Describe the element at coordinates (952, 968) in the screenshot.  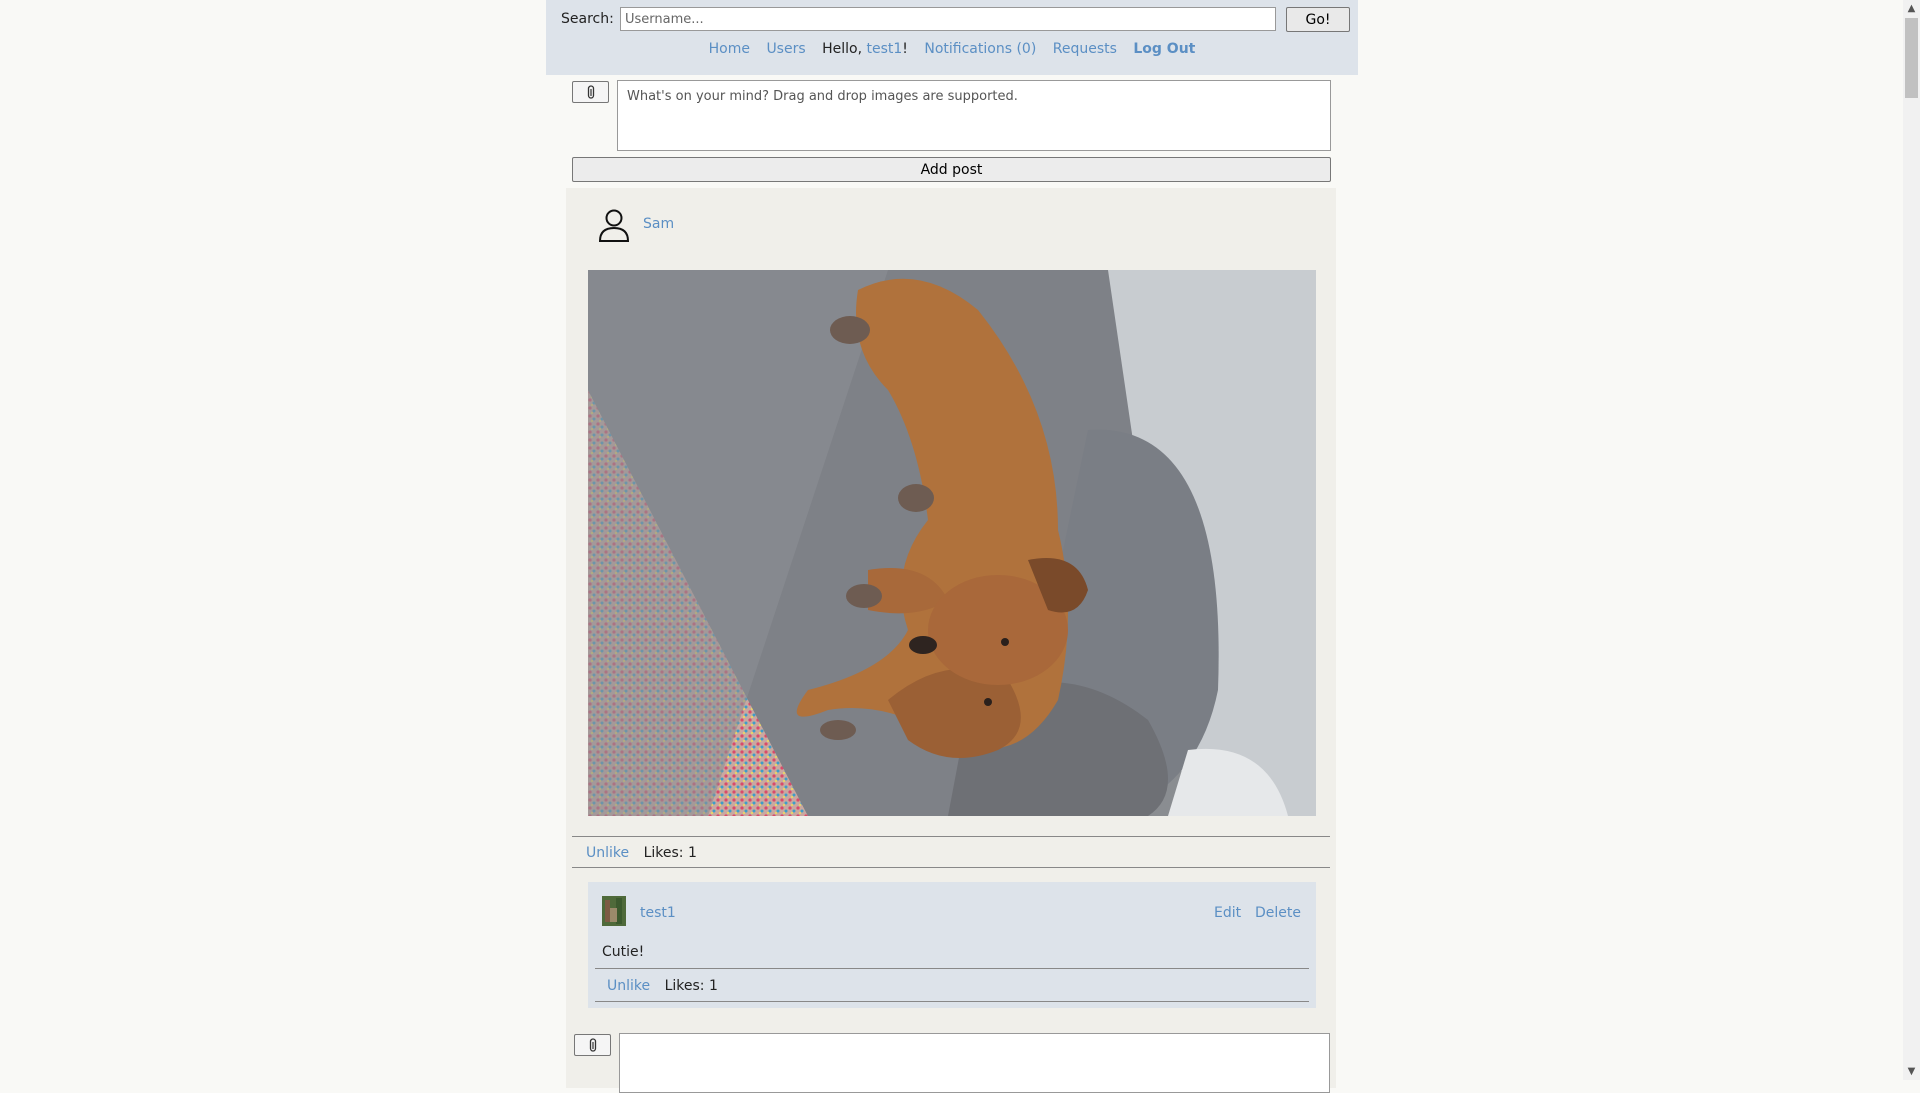
I see `comment-divider-top` at that location.